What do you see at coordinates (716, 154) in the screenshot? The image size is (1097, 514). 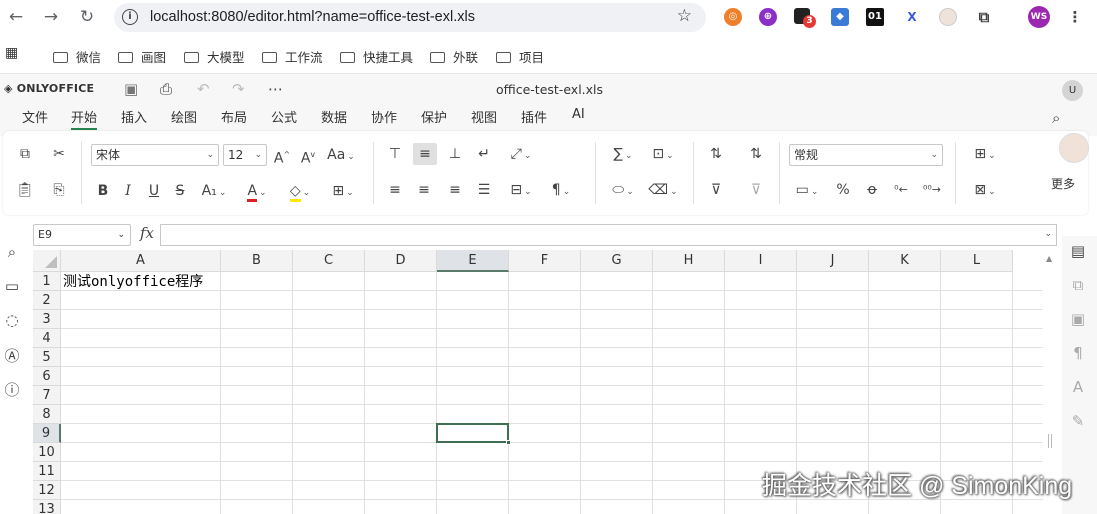 I see `sort-ascending-icon: ⇅` at bounding box center [716, 154].